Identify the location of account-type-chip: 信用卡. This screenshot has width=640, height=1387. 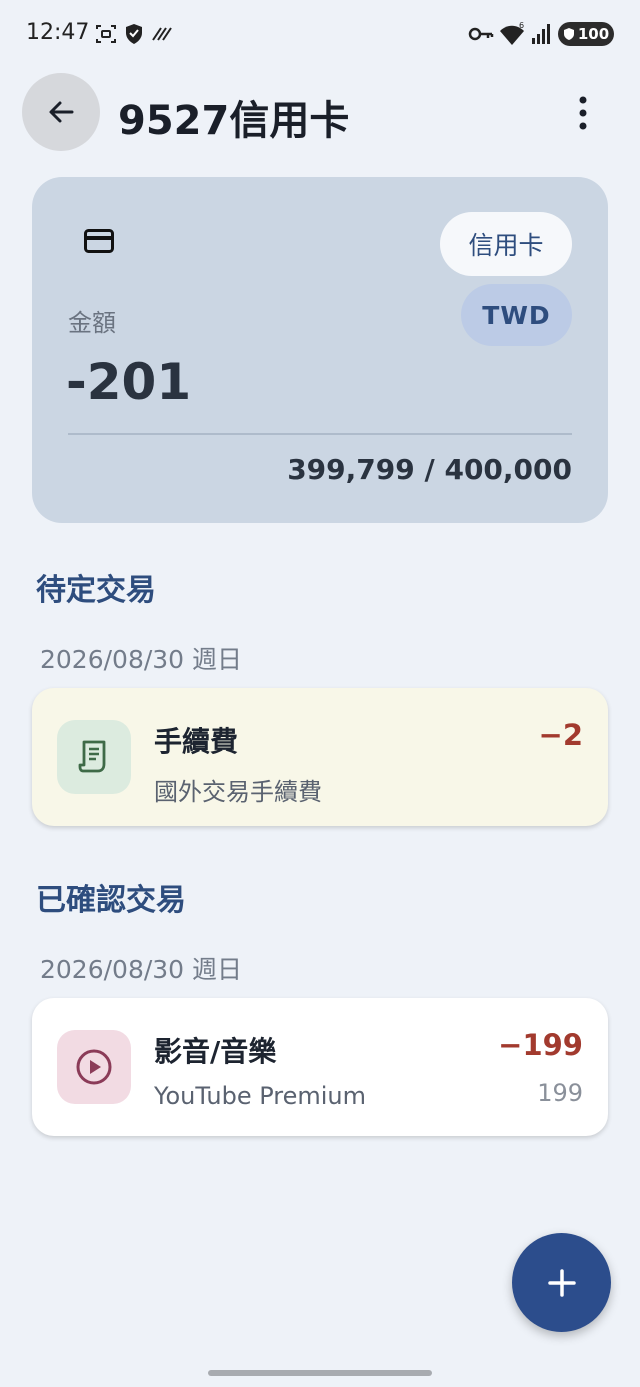
(506, 244).